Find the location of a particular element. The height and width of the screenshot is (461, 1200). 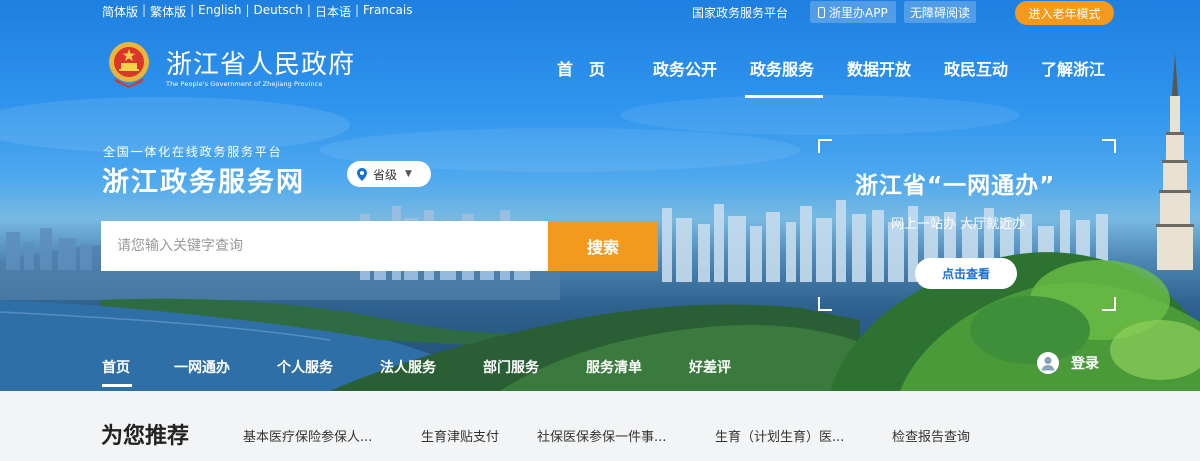

elder-mode-button: 进入老年模式 is located at coordinates (1064, 13).